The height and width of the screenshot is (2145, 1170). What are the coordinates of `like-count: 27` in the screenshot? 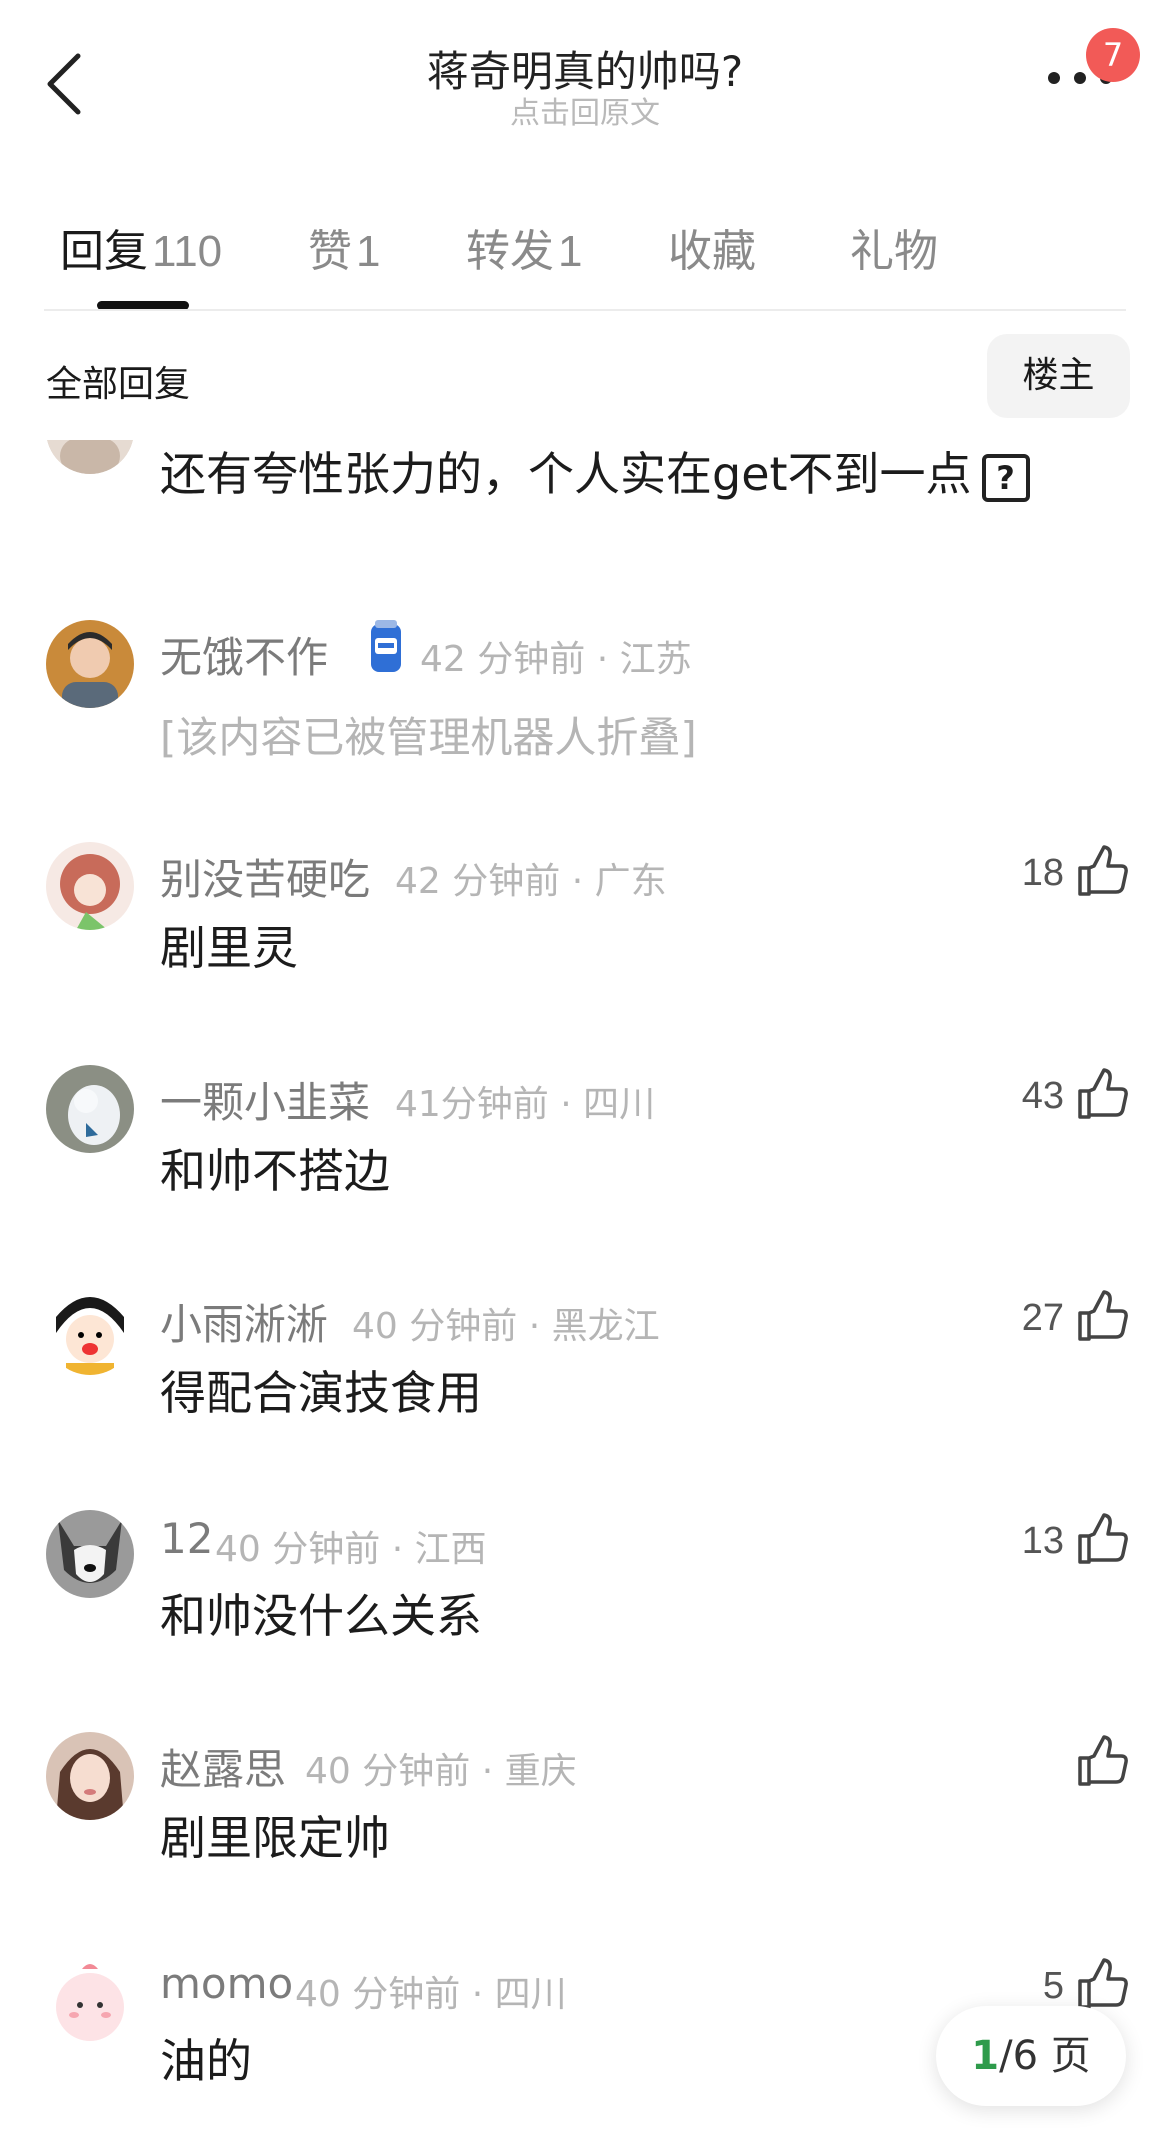 It's located at (1042, 1318).